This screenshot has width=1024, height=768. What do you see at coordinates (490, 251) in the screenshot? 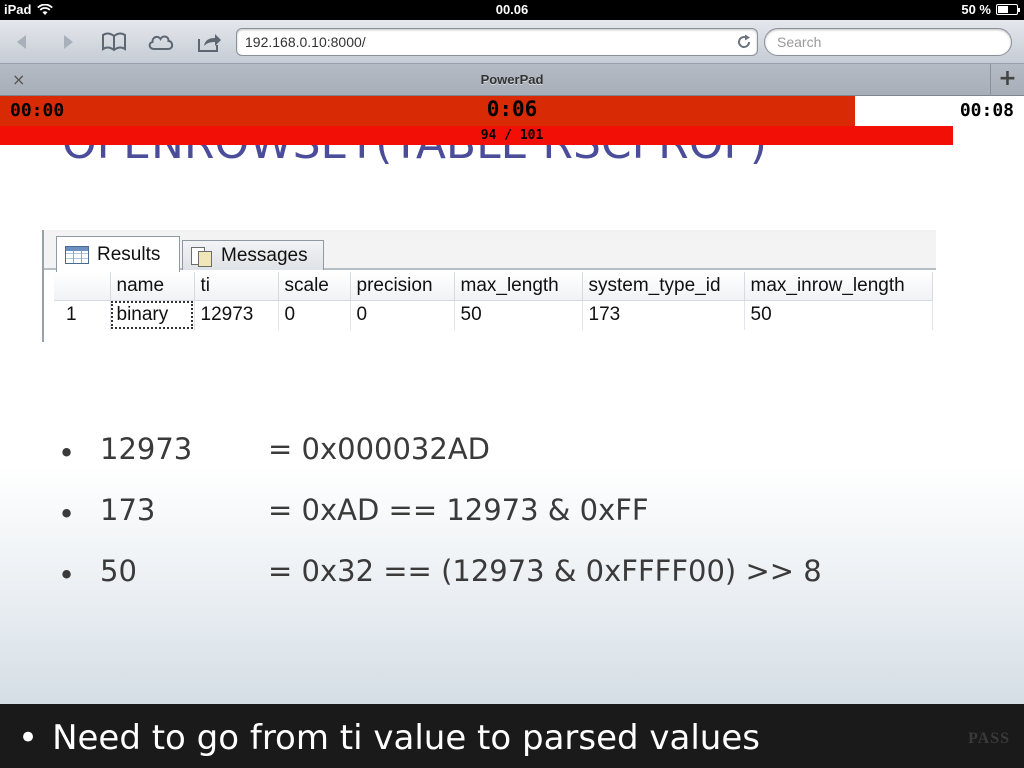
I see `results-tab-strip: Results Messages` at bounding box center [490, 251].